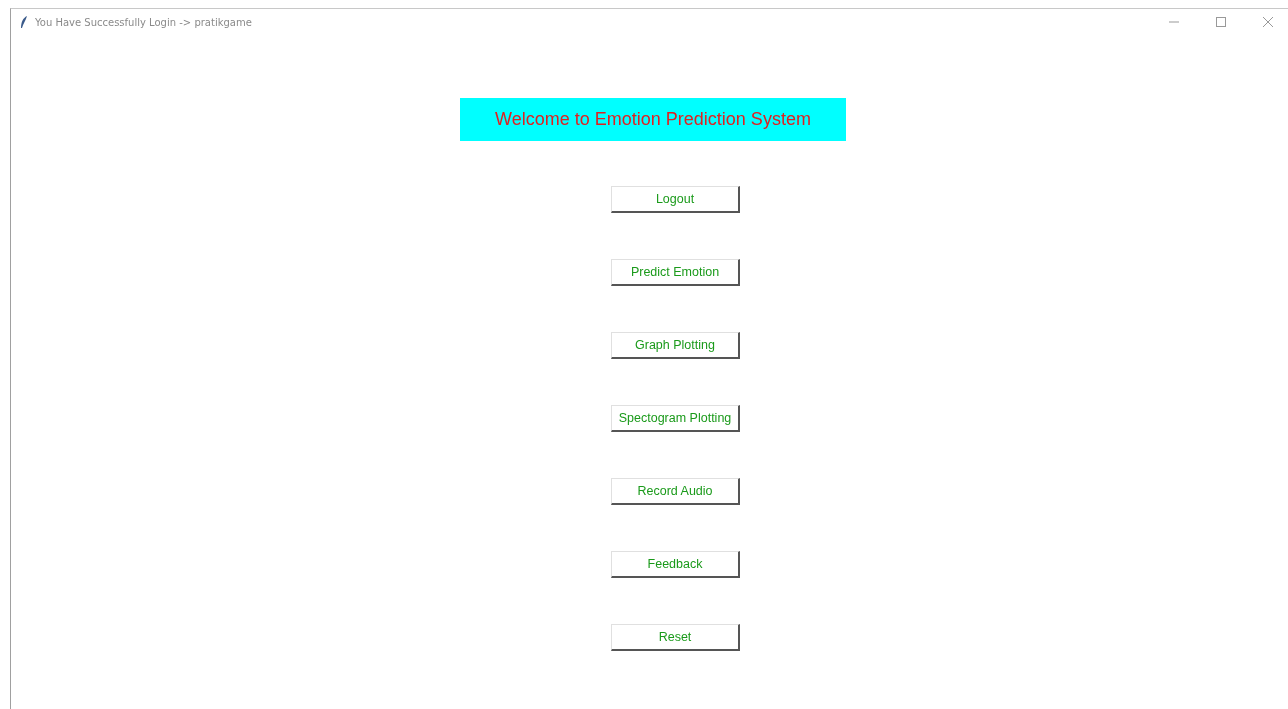 The width and height of the screenshot is (1288, 709). Describe the element at coordinates (675, 199) in the screenshot. I see `menu-button: Logout` at that location.